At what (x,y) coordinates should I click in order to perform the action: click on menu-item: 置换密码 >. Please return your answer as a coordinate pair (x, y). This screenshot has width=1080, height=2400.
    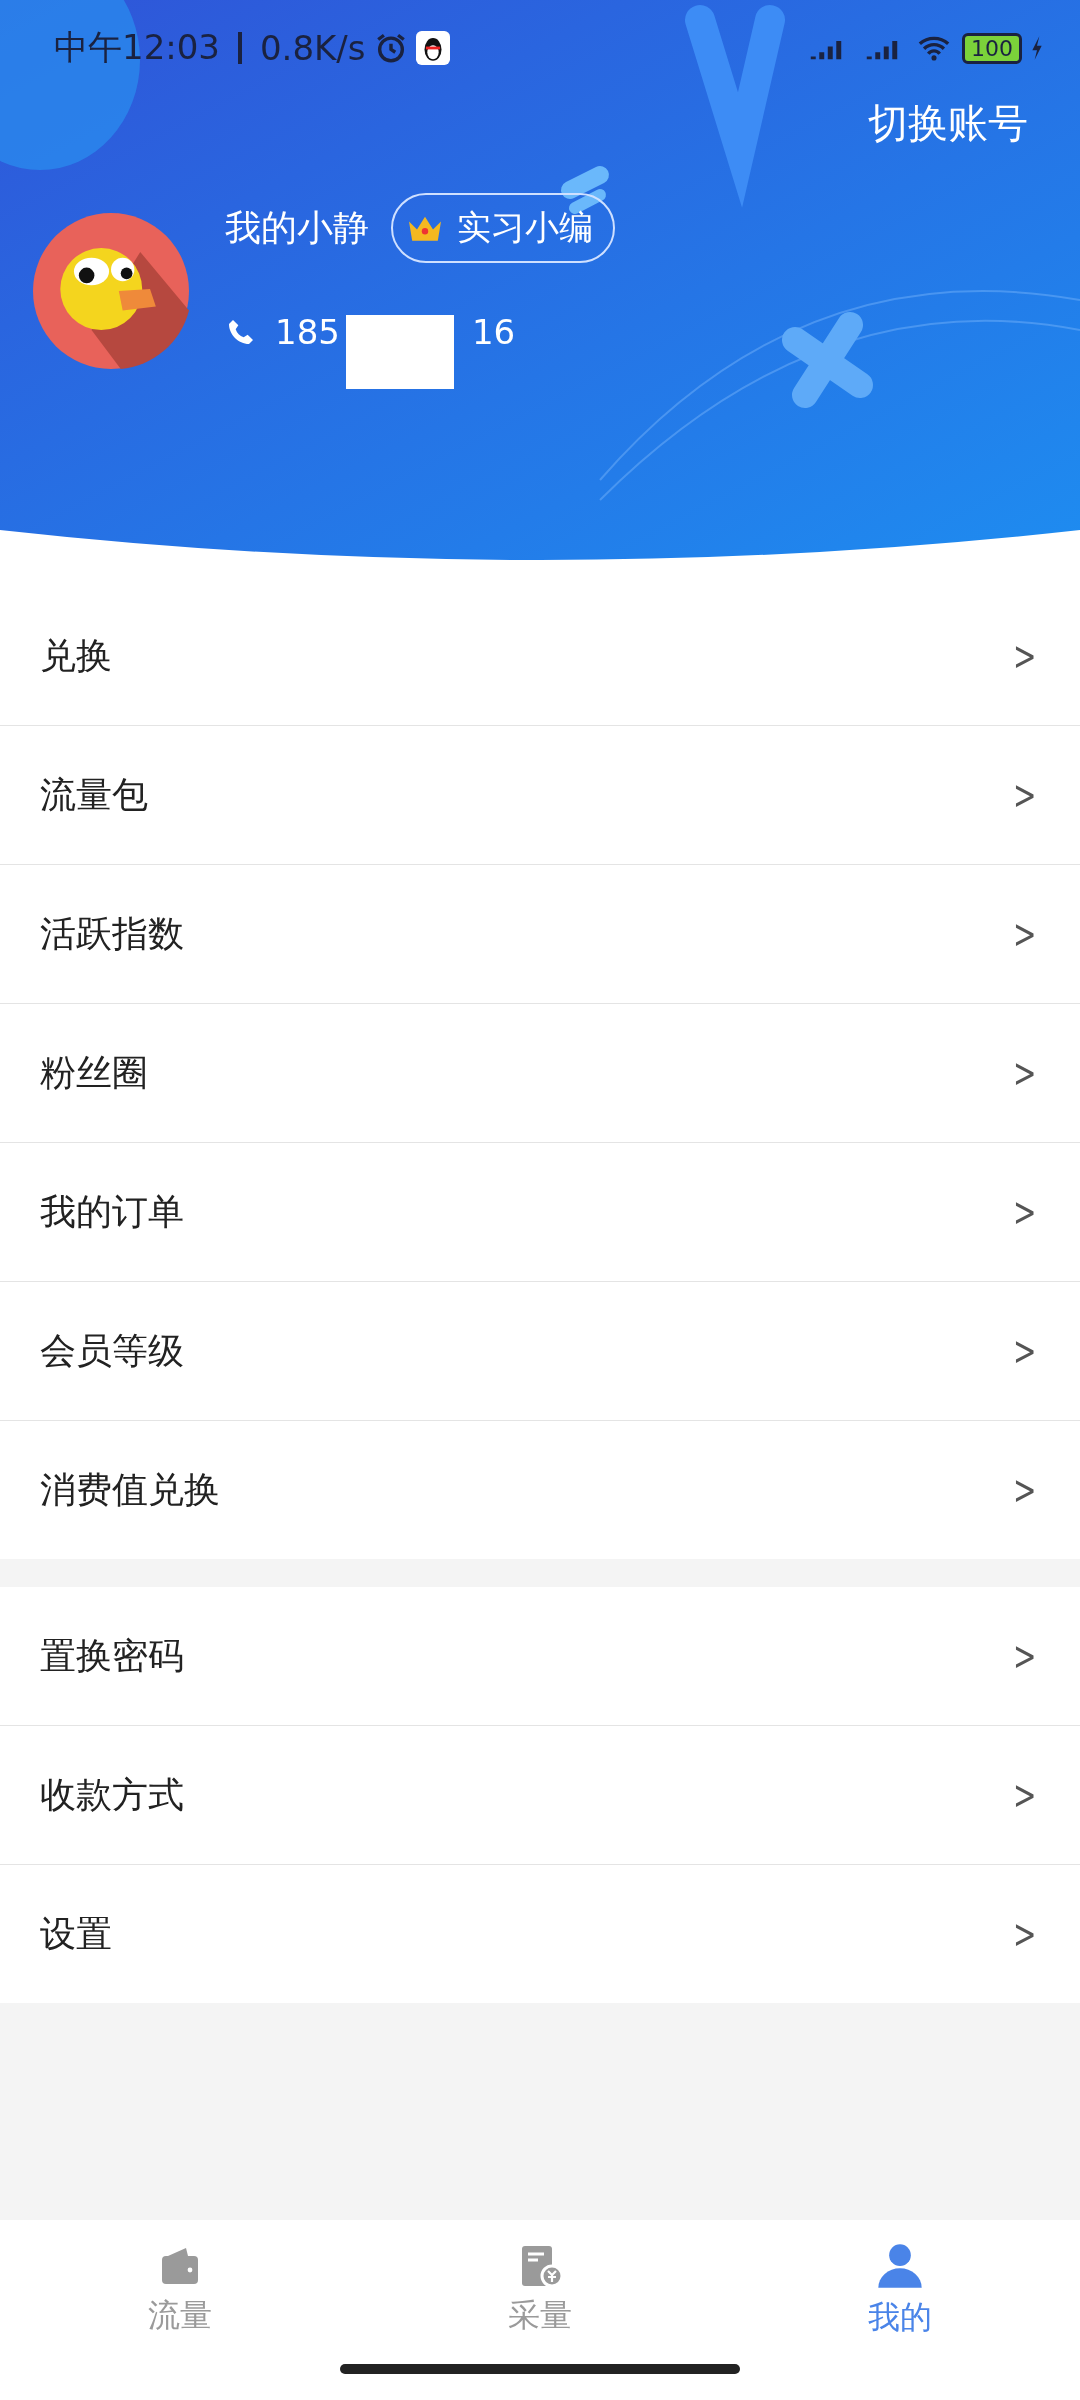
    Looking at the image, I should click on (540, 1656).